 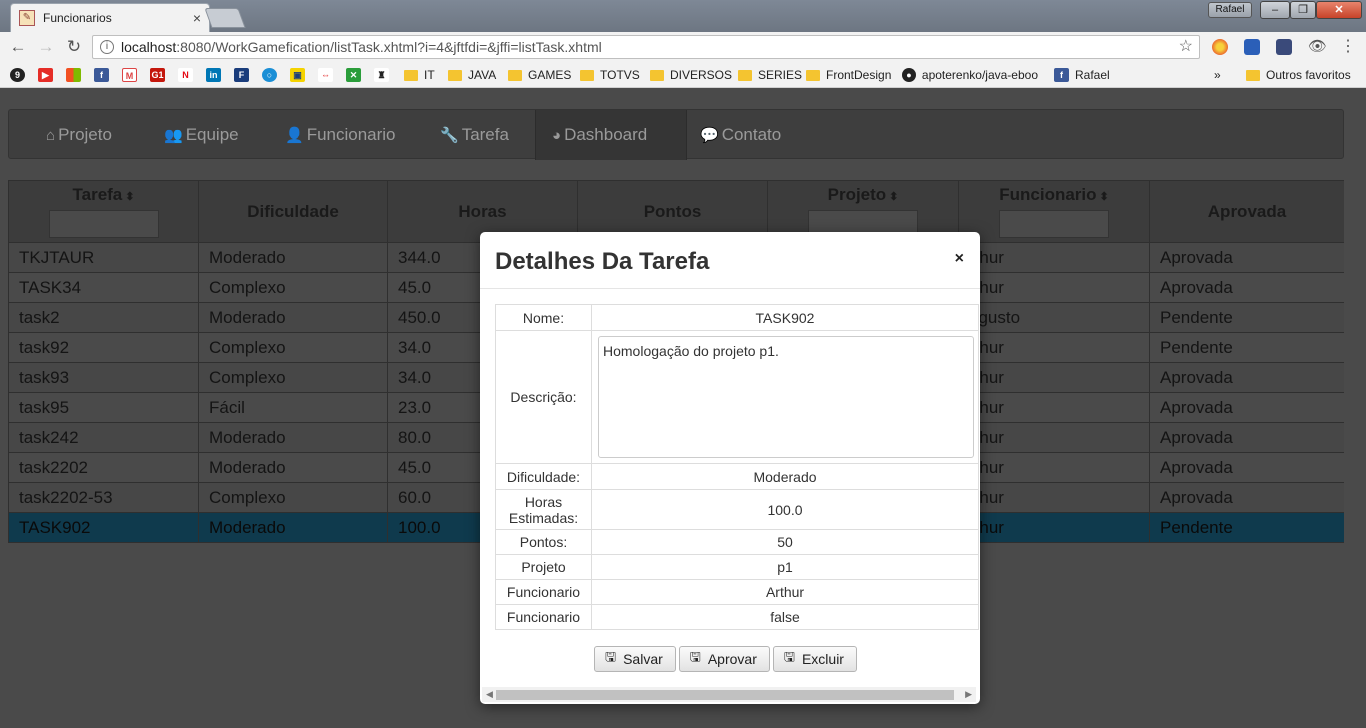 What do you see at coordinates (1317, 47) in the screenshot?
I see `extension-eye-icon: 👁` at bounding box center [1317, 47].